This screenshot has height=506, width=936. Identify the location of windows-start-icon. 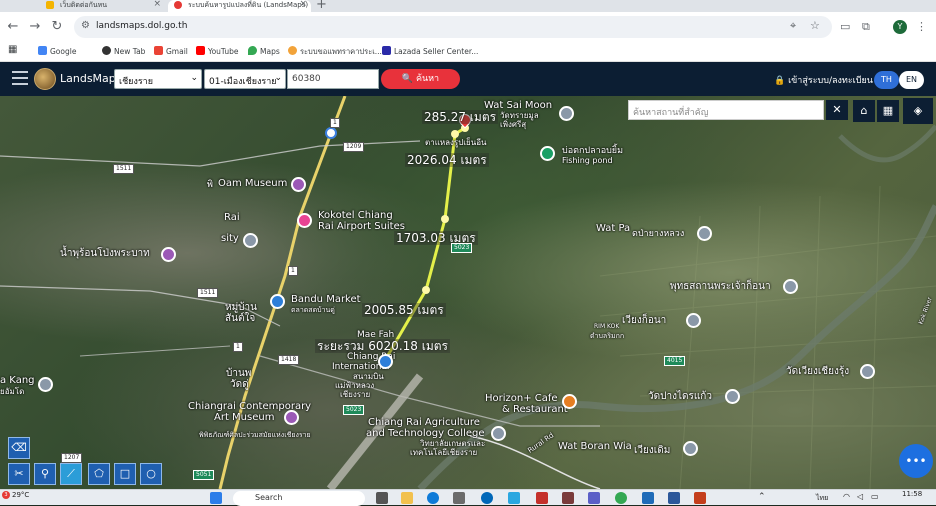
(216, 498).